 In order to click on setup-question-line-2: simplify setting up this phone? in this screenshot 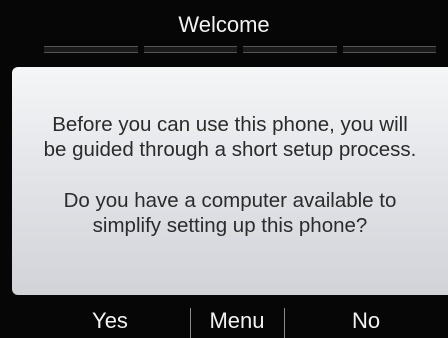, I will do `click(230, 225)`.